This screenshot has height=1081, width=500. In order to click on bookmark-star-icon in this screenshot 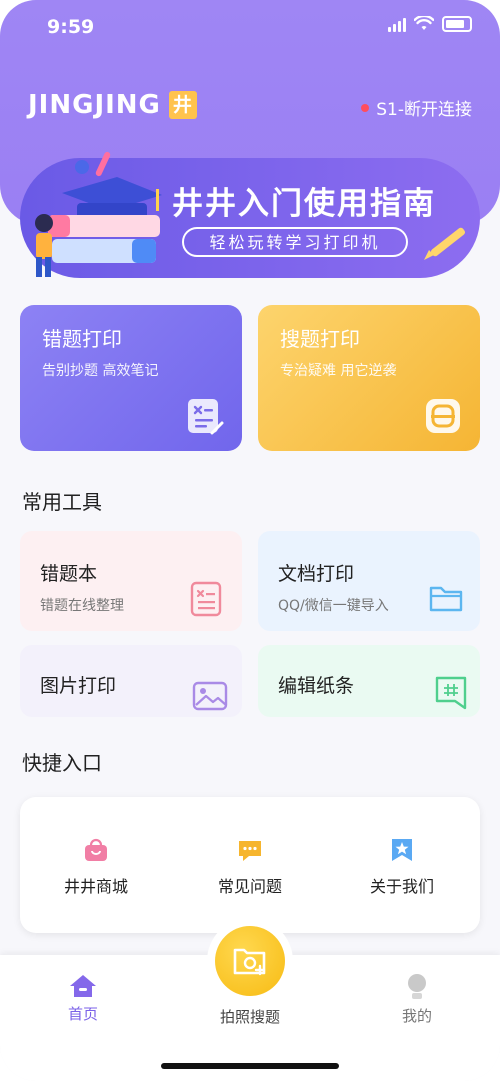, I will do `click(402, 850)`.